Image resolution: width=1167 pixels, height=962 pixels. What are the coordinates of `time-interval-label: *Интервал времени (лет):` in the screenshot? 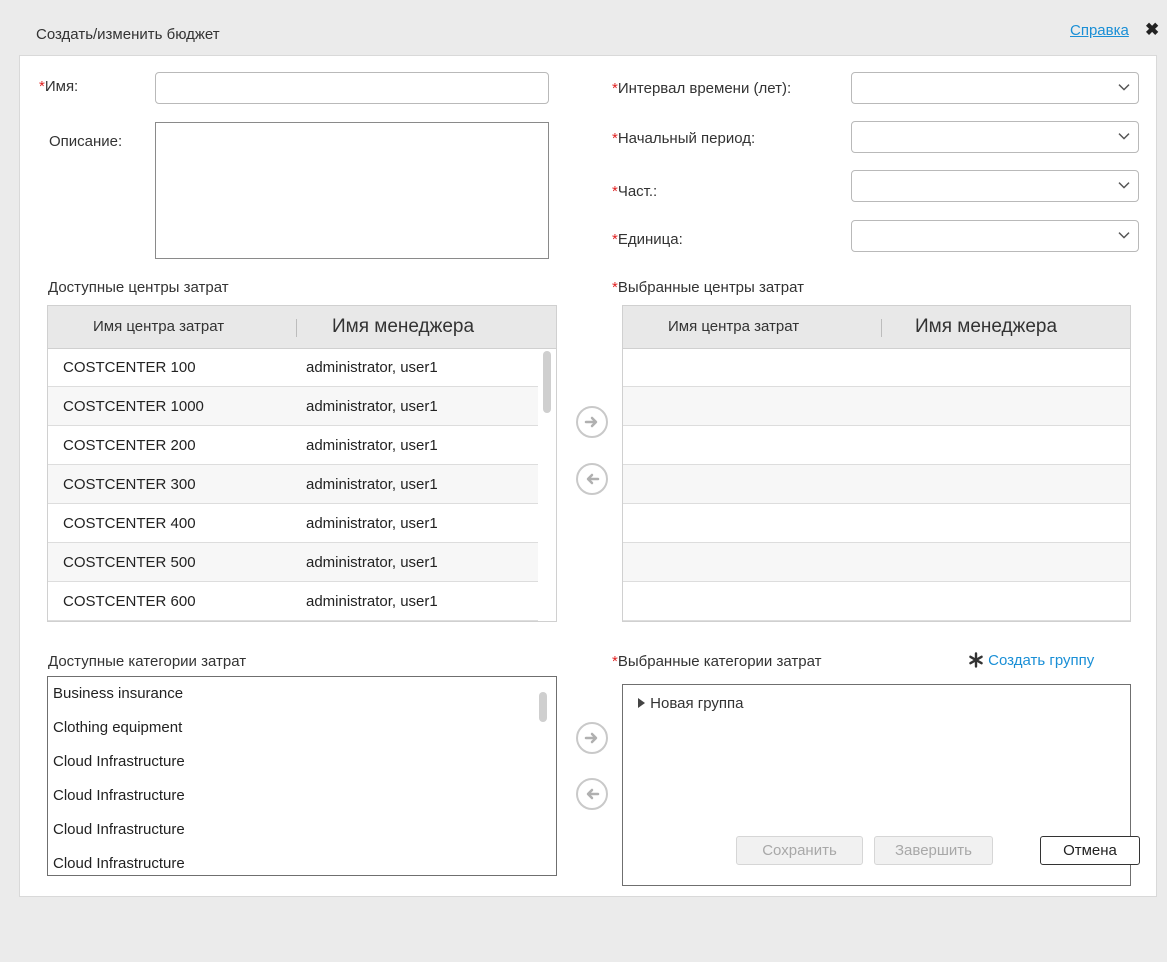 It's located at (701, 88).